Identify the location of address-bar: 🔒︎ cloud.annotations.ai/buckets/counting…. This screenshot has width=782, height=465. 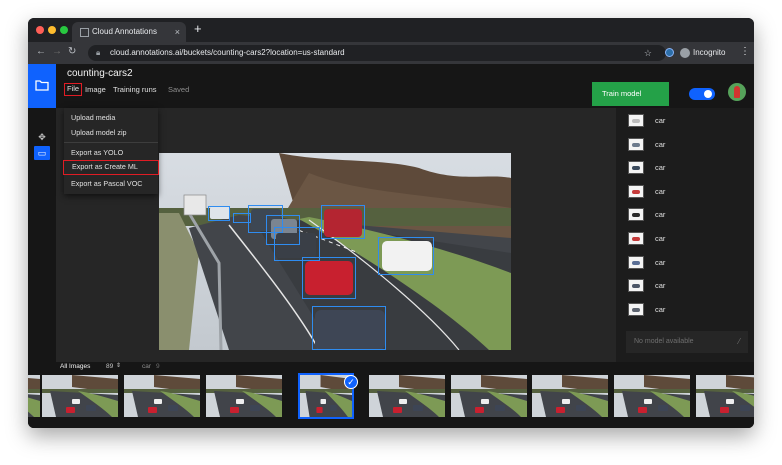
(377, 53).